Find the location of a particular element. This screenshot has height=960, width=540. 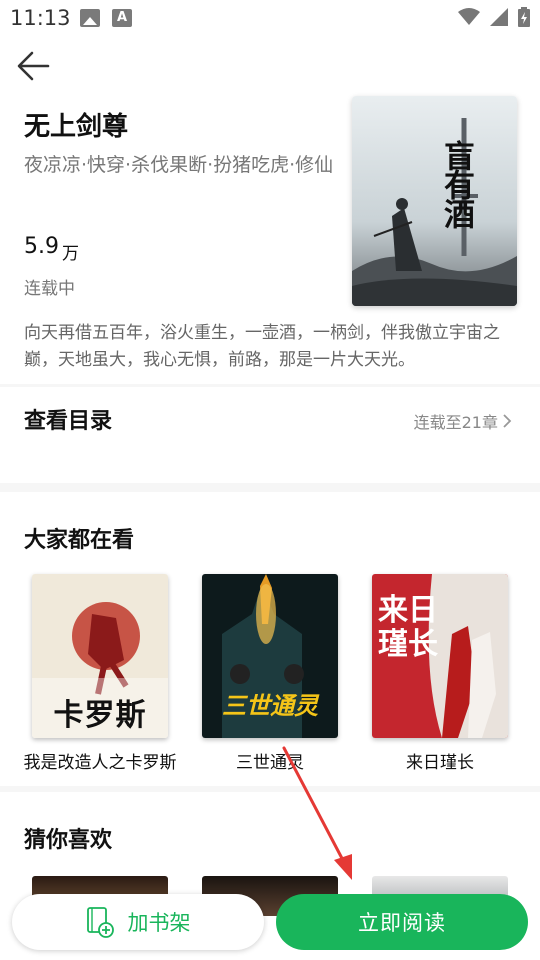

arrow-left-icon is located at coordinates (33, 66).